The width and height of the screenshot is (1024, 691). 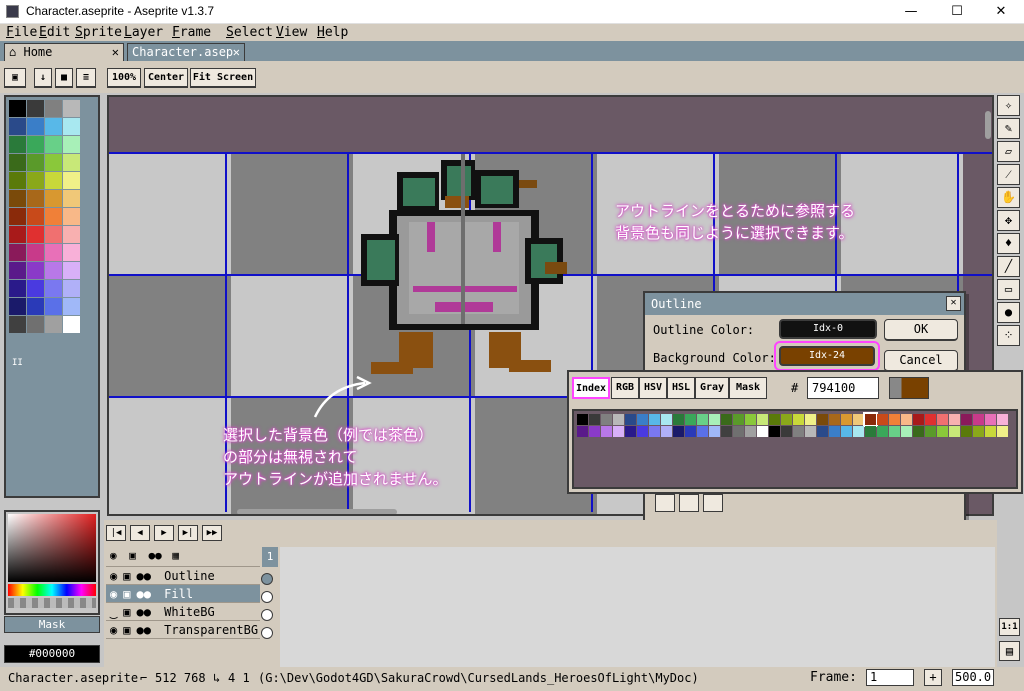 What do you see at coordinates (1008, 151) in the screenshot?
I see `eraser-tool: ▱` at bounding box center [1008, 151].